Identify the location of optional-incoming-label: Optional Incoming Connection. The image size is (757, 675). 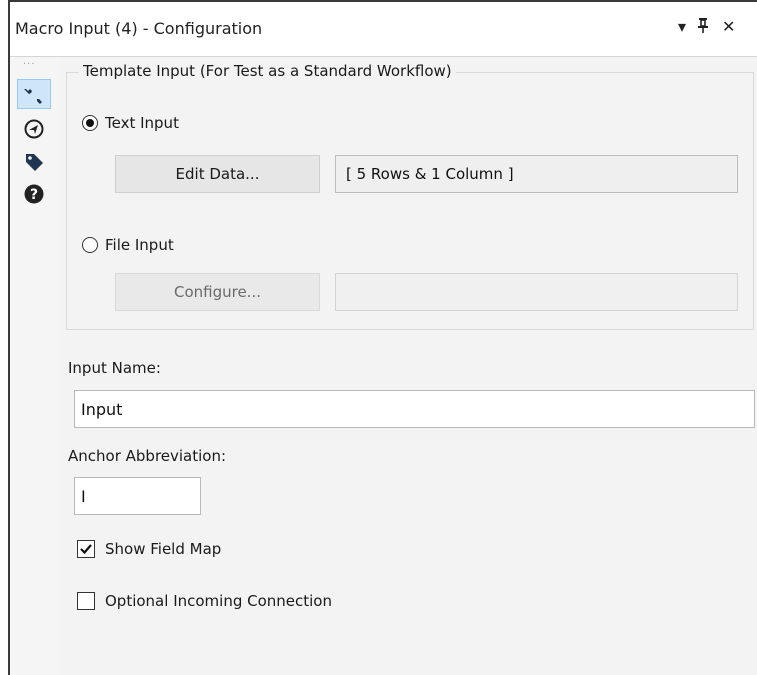
(218, 601).